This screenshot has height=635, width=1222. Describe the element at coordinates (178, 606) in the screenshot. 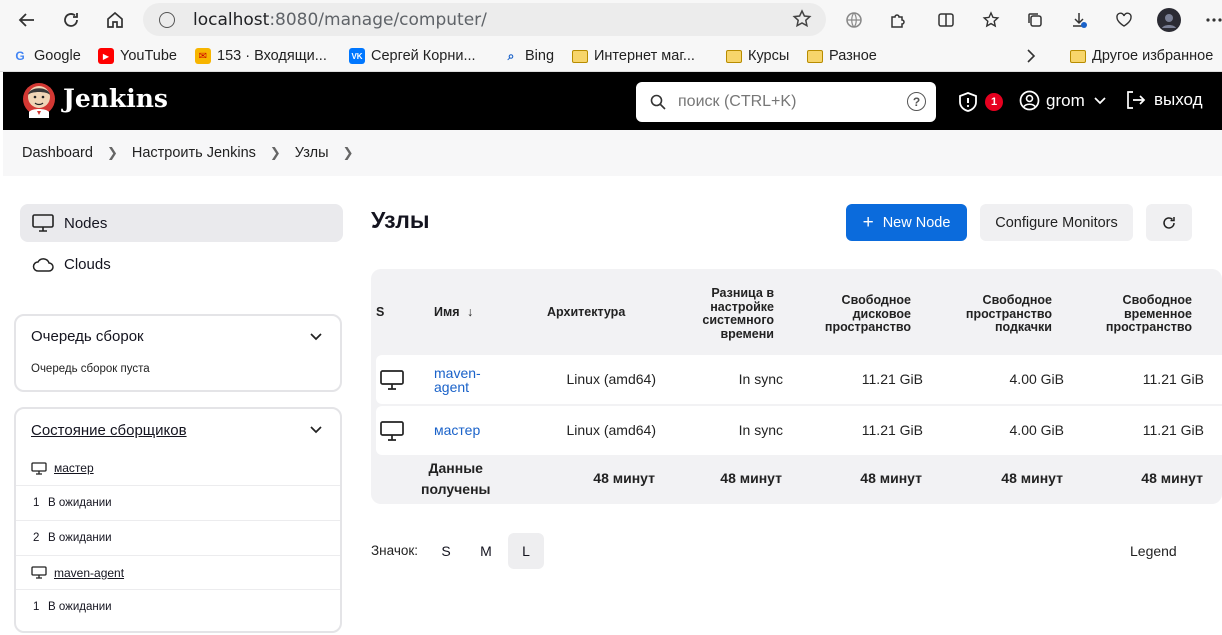

I see `executor-row: 1 В ожидании` at that location.